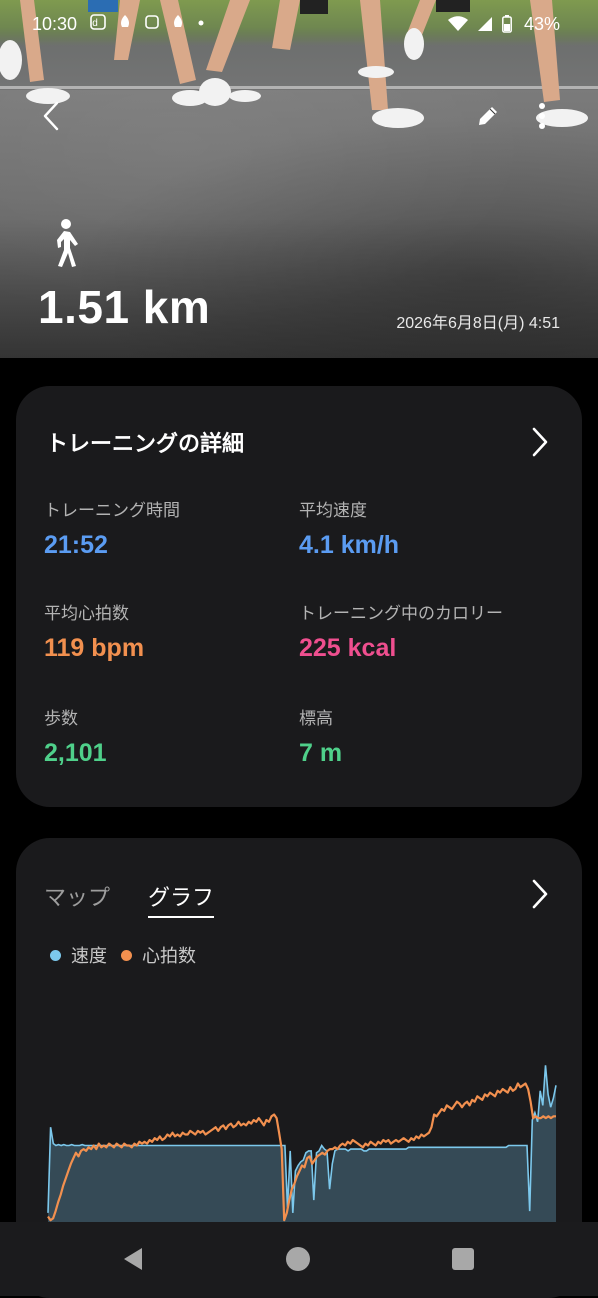 The image size is (598, 1298). Describe the element at coordinates (401, 613) in the screenshot. I see `stat-label: トレーニング中のカロリー` at that location.